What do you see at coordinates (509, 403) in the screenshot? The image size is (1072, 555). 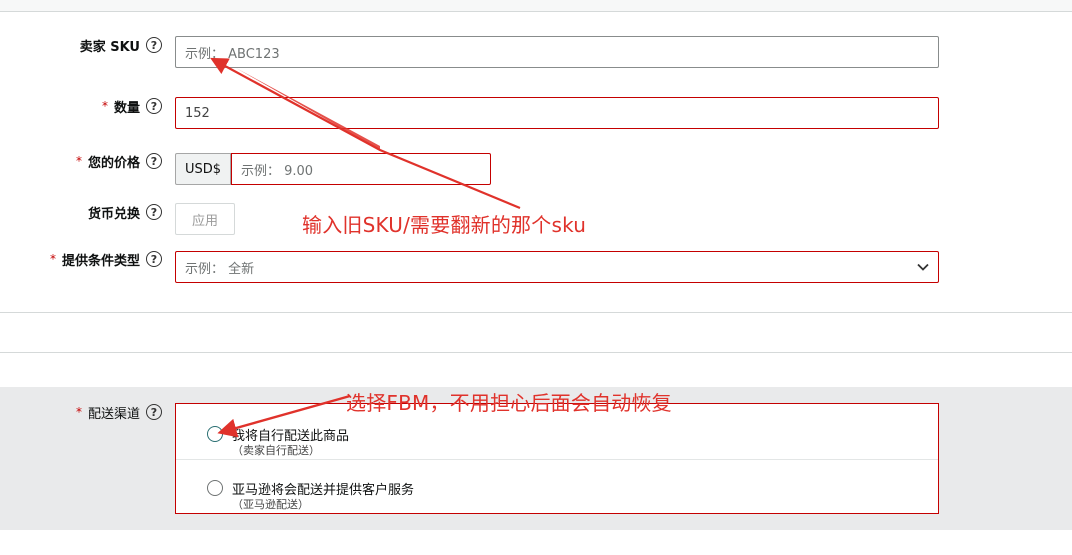 I see `fbm-annotation: 选择FBM，不用担心后面会自动恢复` at bounding box center [509, 403].